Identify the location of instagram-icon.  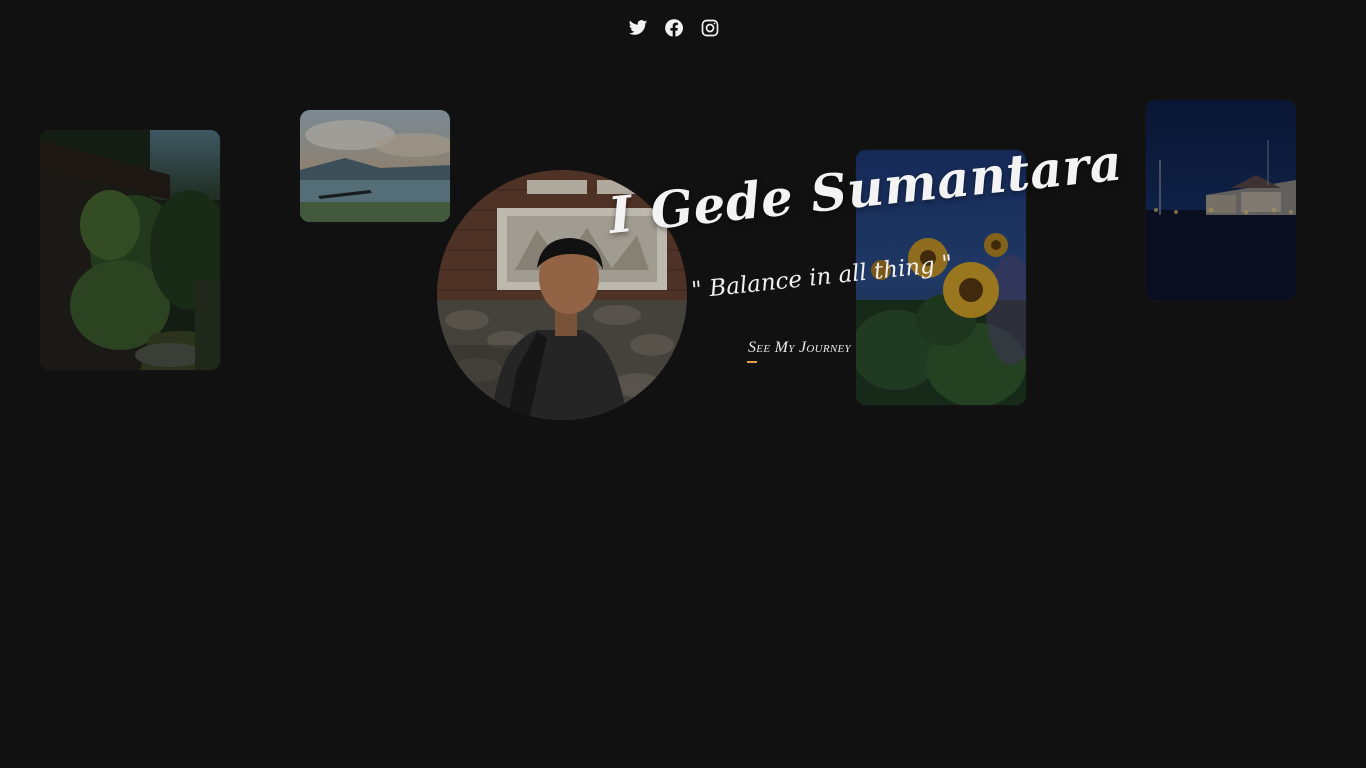
(710, 28).